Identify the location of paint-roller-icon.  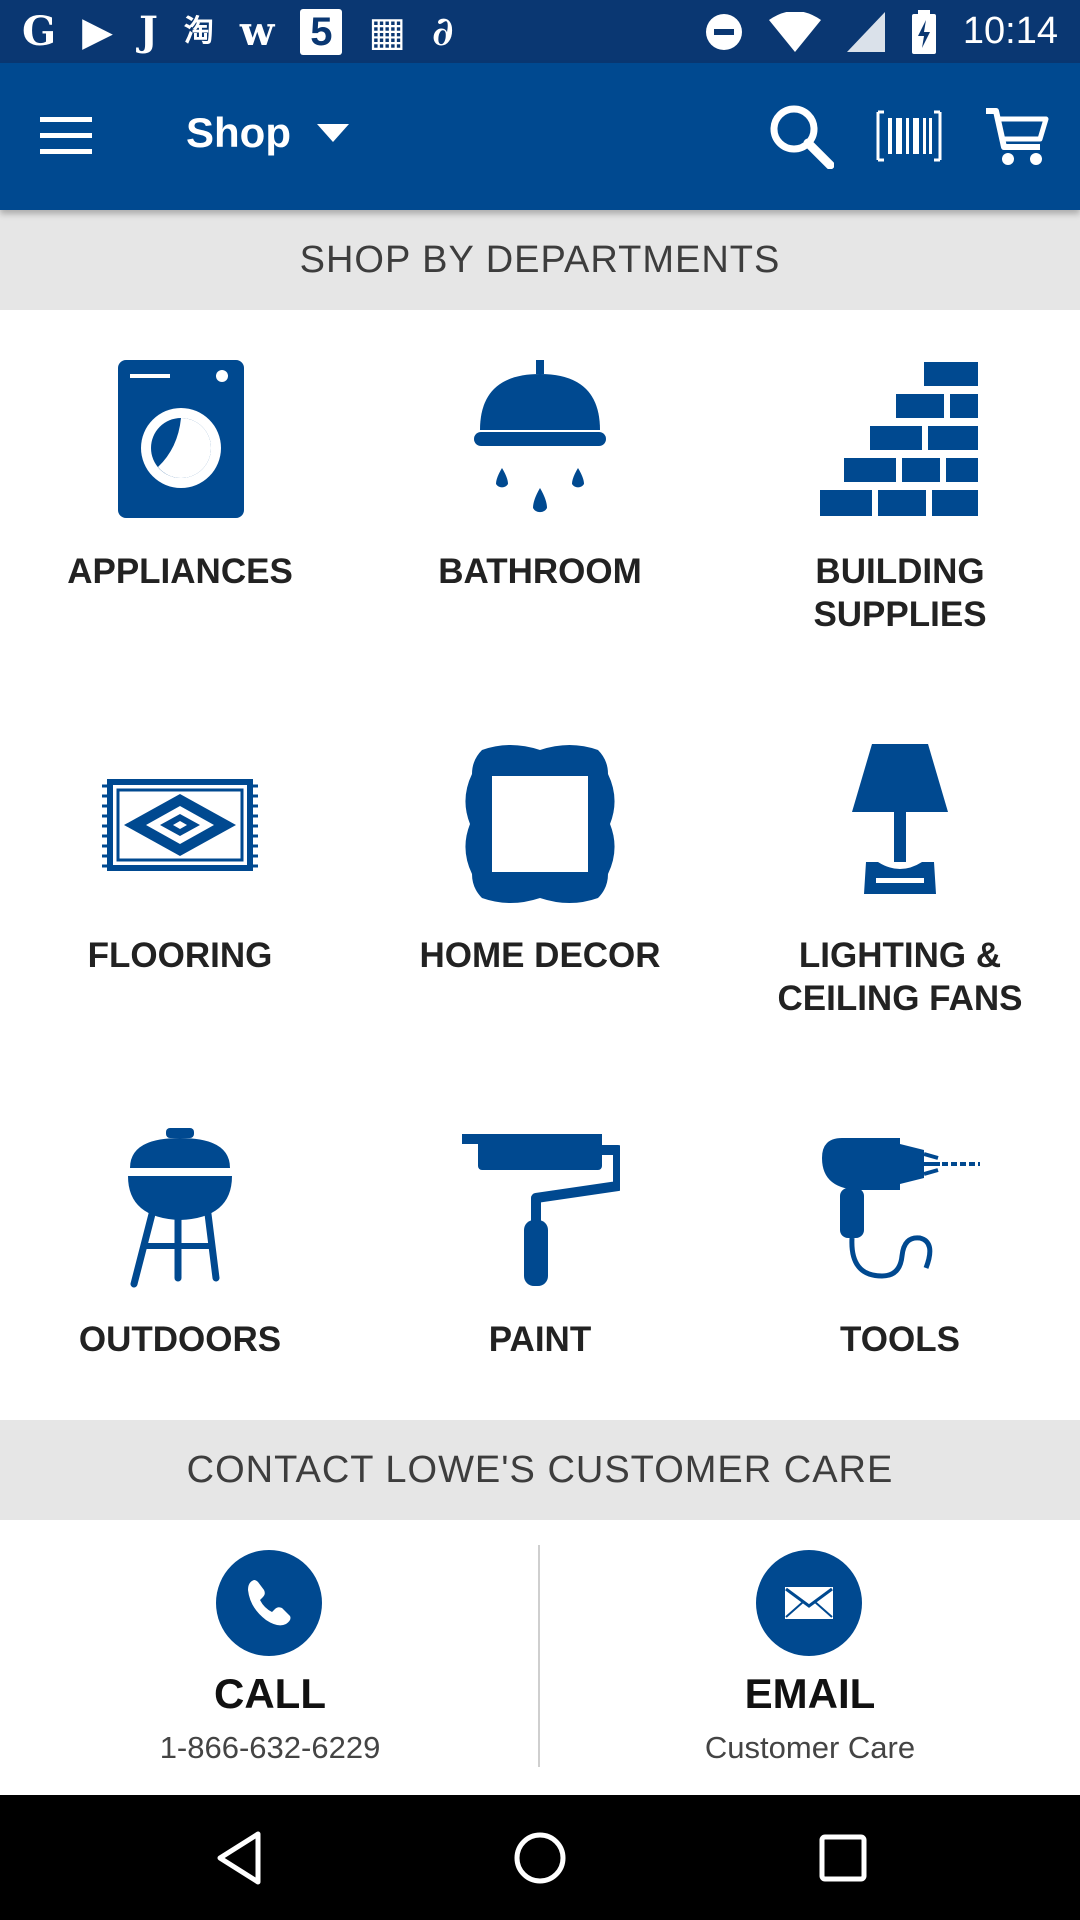
(540, 1208).